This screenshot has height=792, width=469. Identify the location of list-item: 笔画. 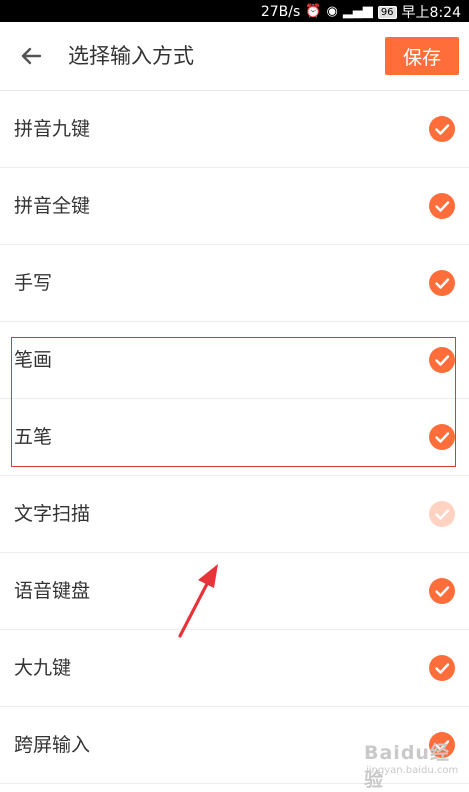
(234, 360).